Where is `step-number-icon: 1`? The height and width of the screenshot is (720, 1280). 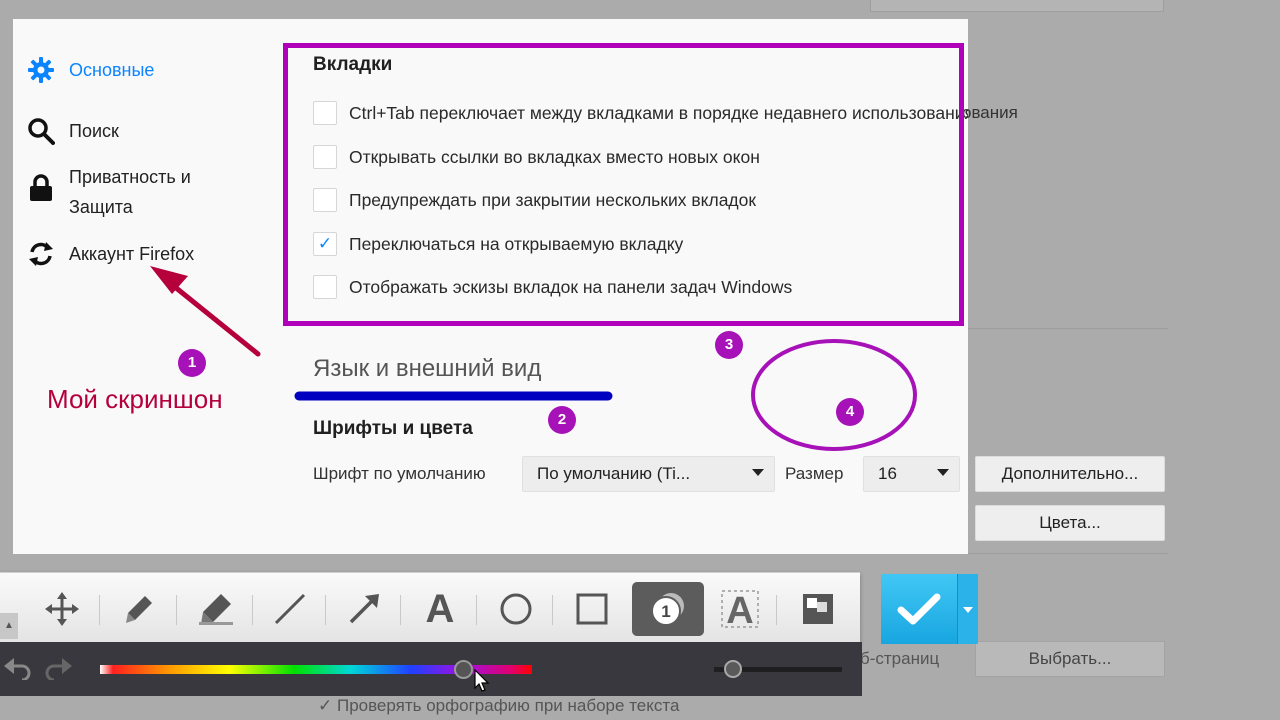
step-number-icon: 1 is located at coordinates (668, 609).